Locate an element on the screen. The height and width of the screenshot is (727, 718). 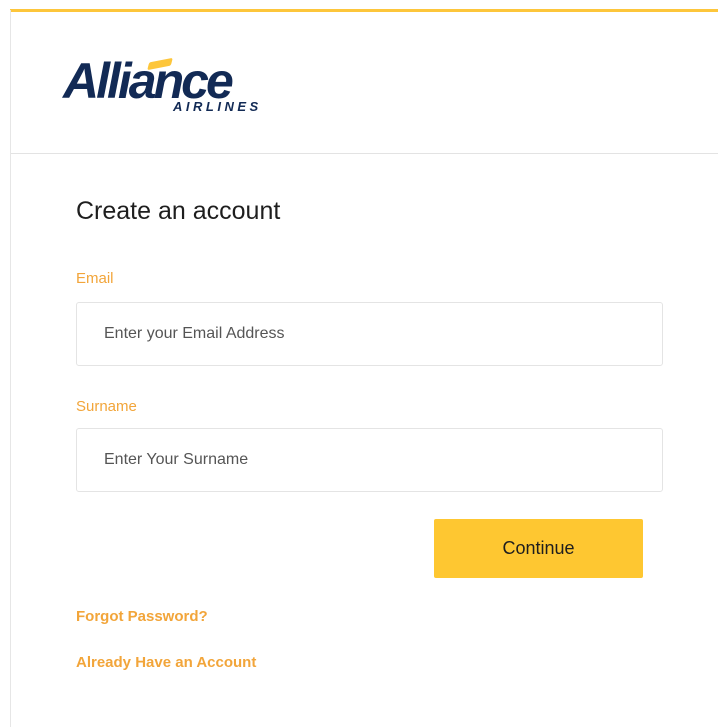
email-label: Email is located at coordinates (95, 278).